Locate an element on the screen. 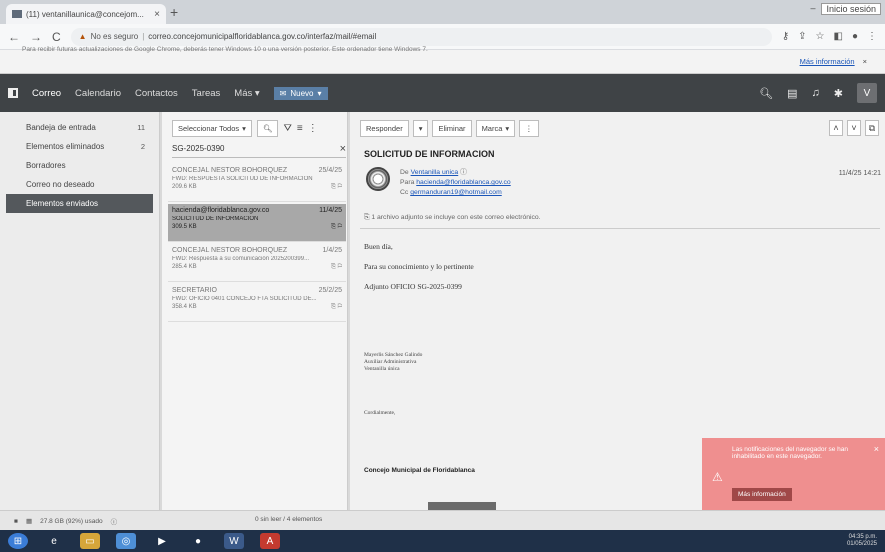 The height and width of the screenshot is (552, 885). search-icon: 🔍︎ is located at coordinates (766, 93).